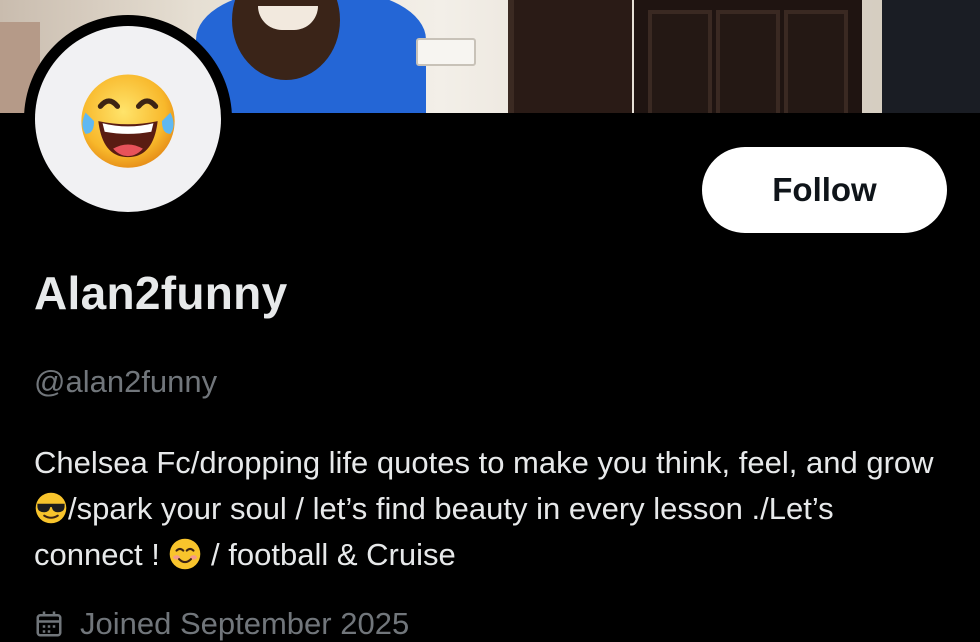  Describe the element at coordinates (824, 190) in the screenshot. I see `follow-button: Follow` at that location.